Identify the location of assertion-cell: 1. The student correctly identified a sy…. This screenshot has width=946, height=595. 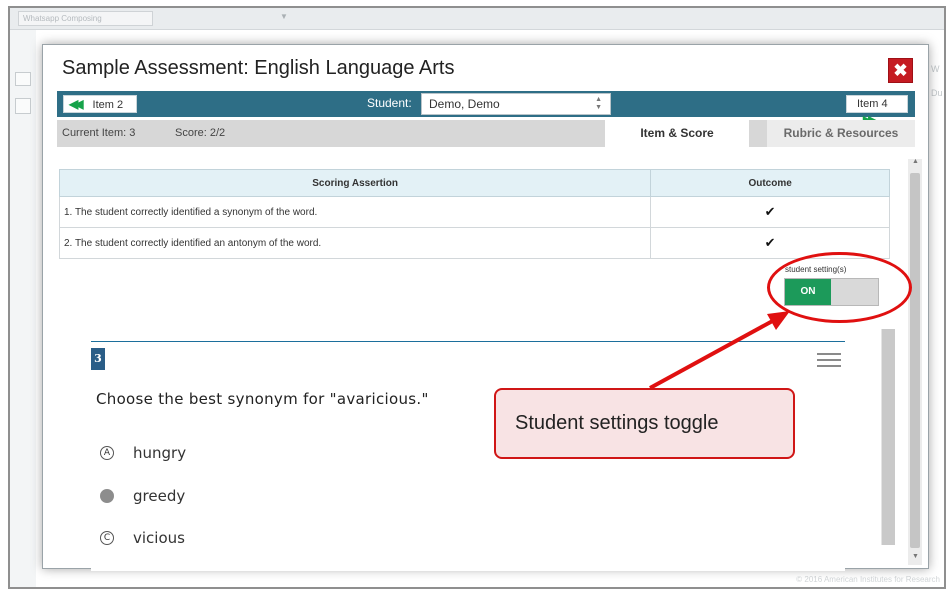
(355, 212).